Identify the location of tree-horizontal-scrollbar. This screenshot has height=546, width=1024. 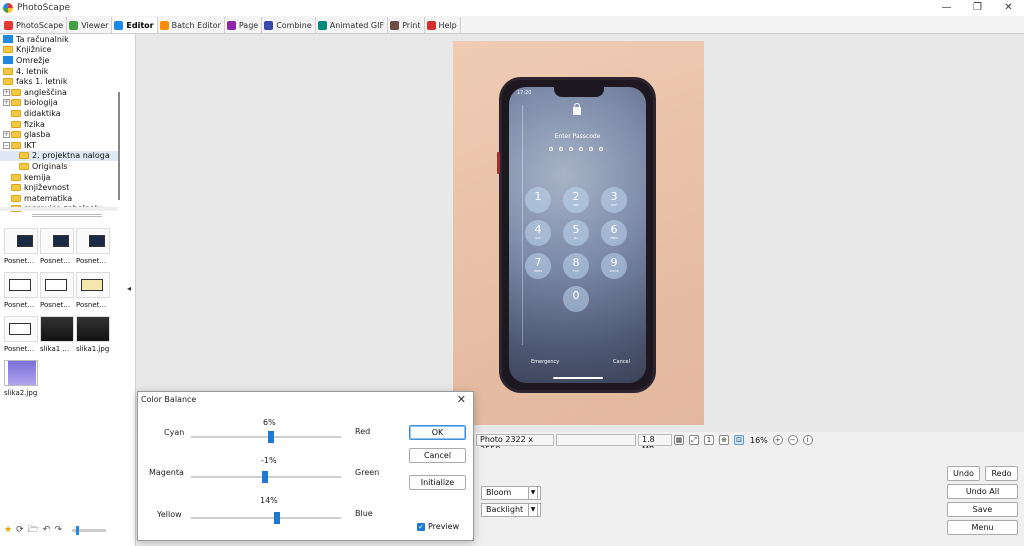
(59, 209).